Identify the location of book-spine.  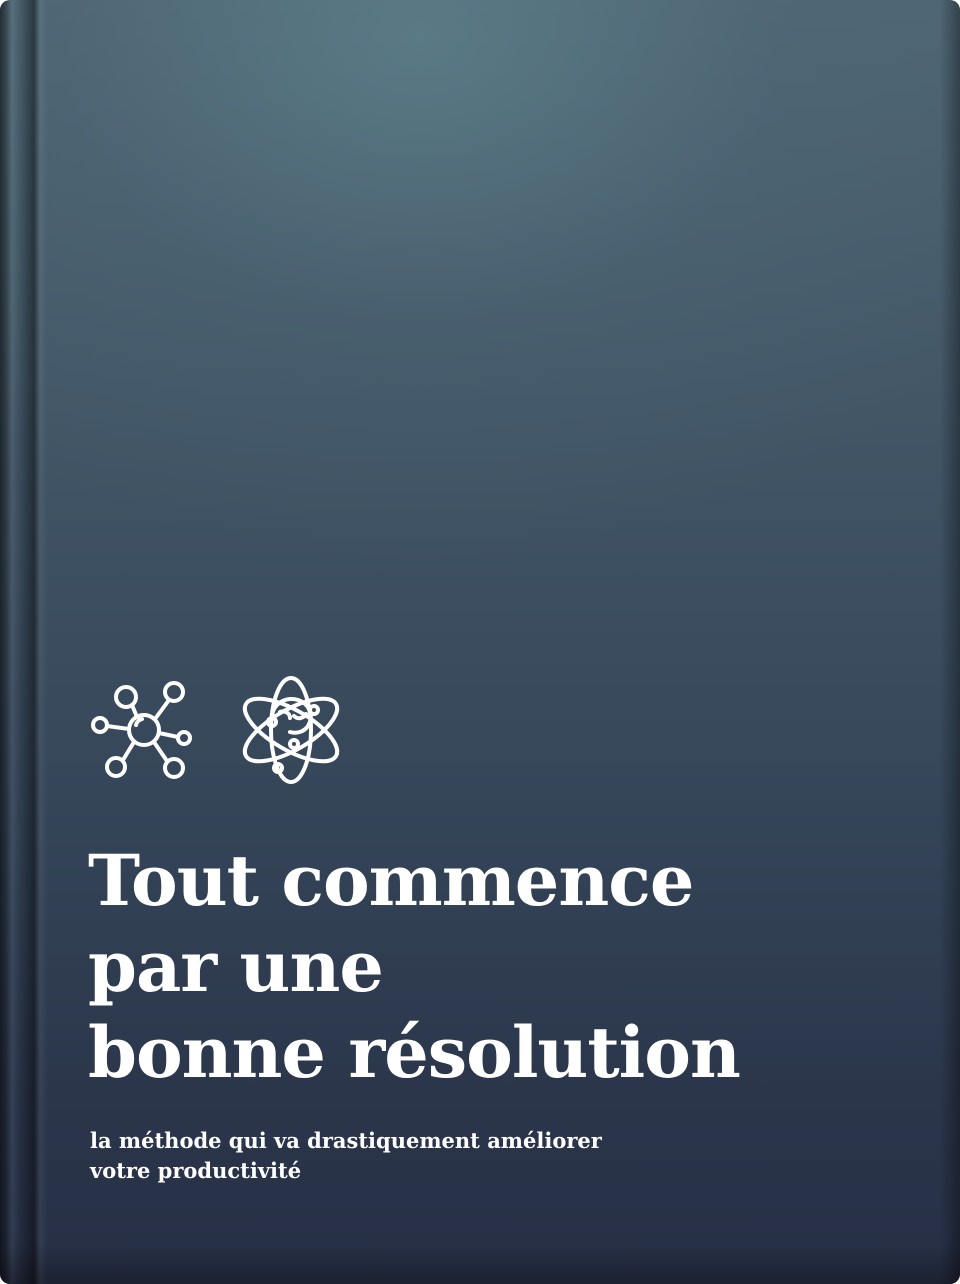
(24, 642).